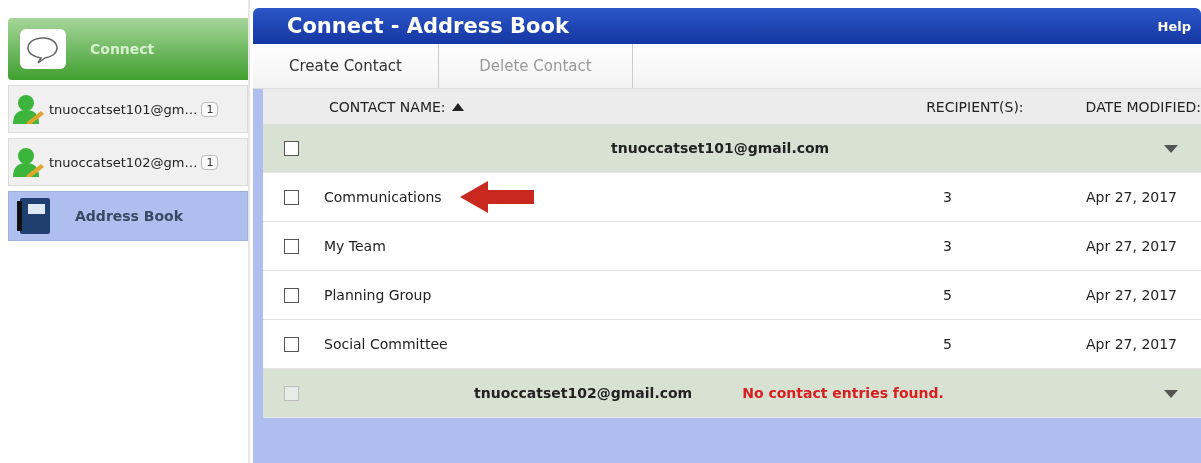 Image resolution: width=1201 pixels, height=463 pixels. I want to click on column-header: DATE MODIFIED:, so click(1112, 106).